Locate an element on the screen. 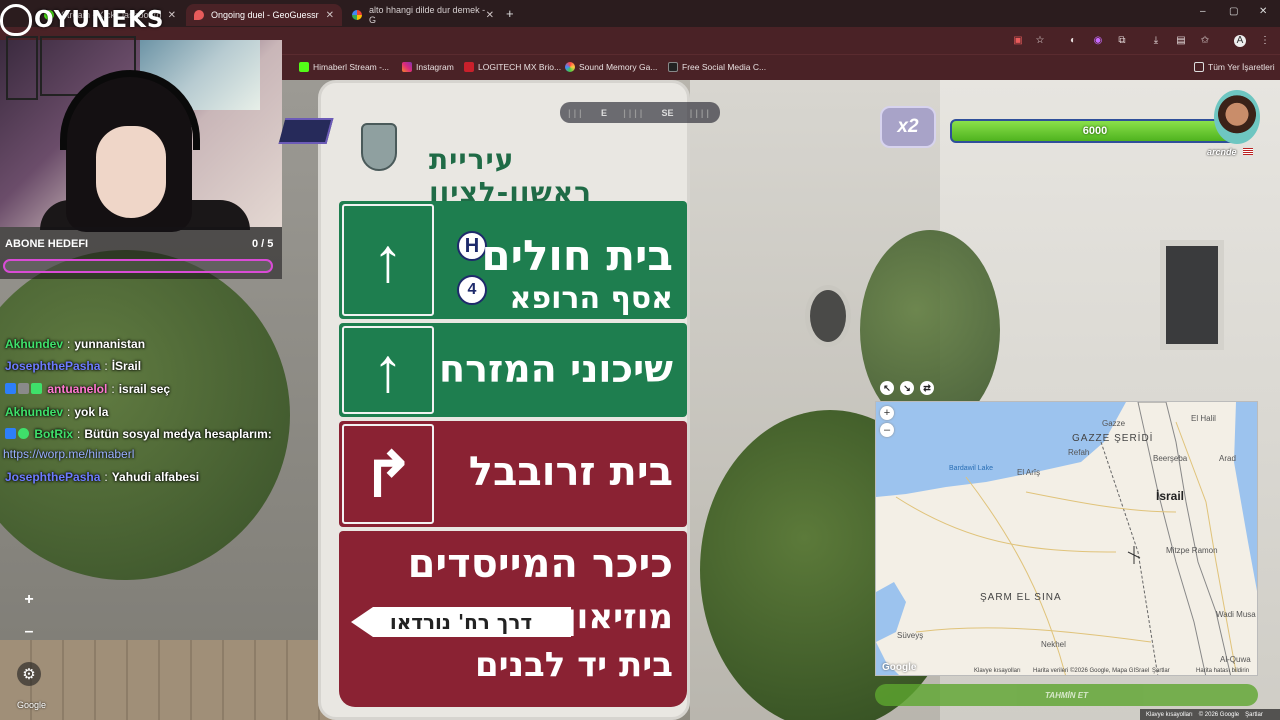 The width and height of the screenshot is (1280, 720). sv-footer: Klavye kısayolları © 2026 Google Şartlar is located at coordinates (1210, 714).